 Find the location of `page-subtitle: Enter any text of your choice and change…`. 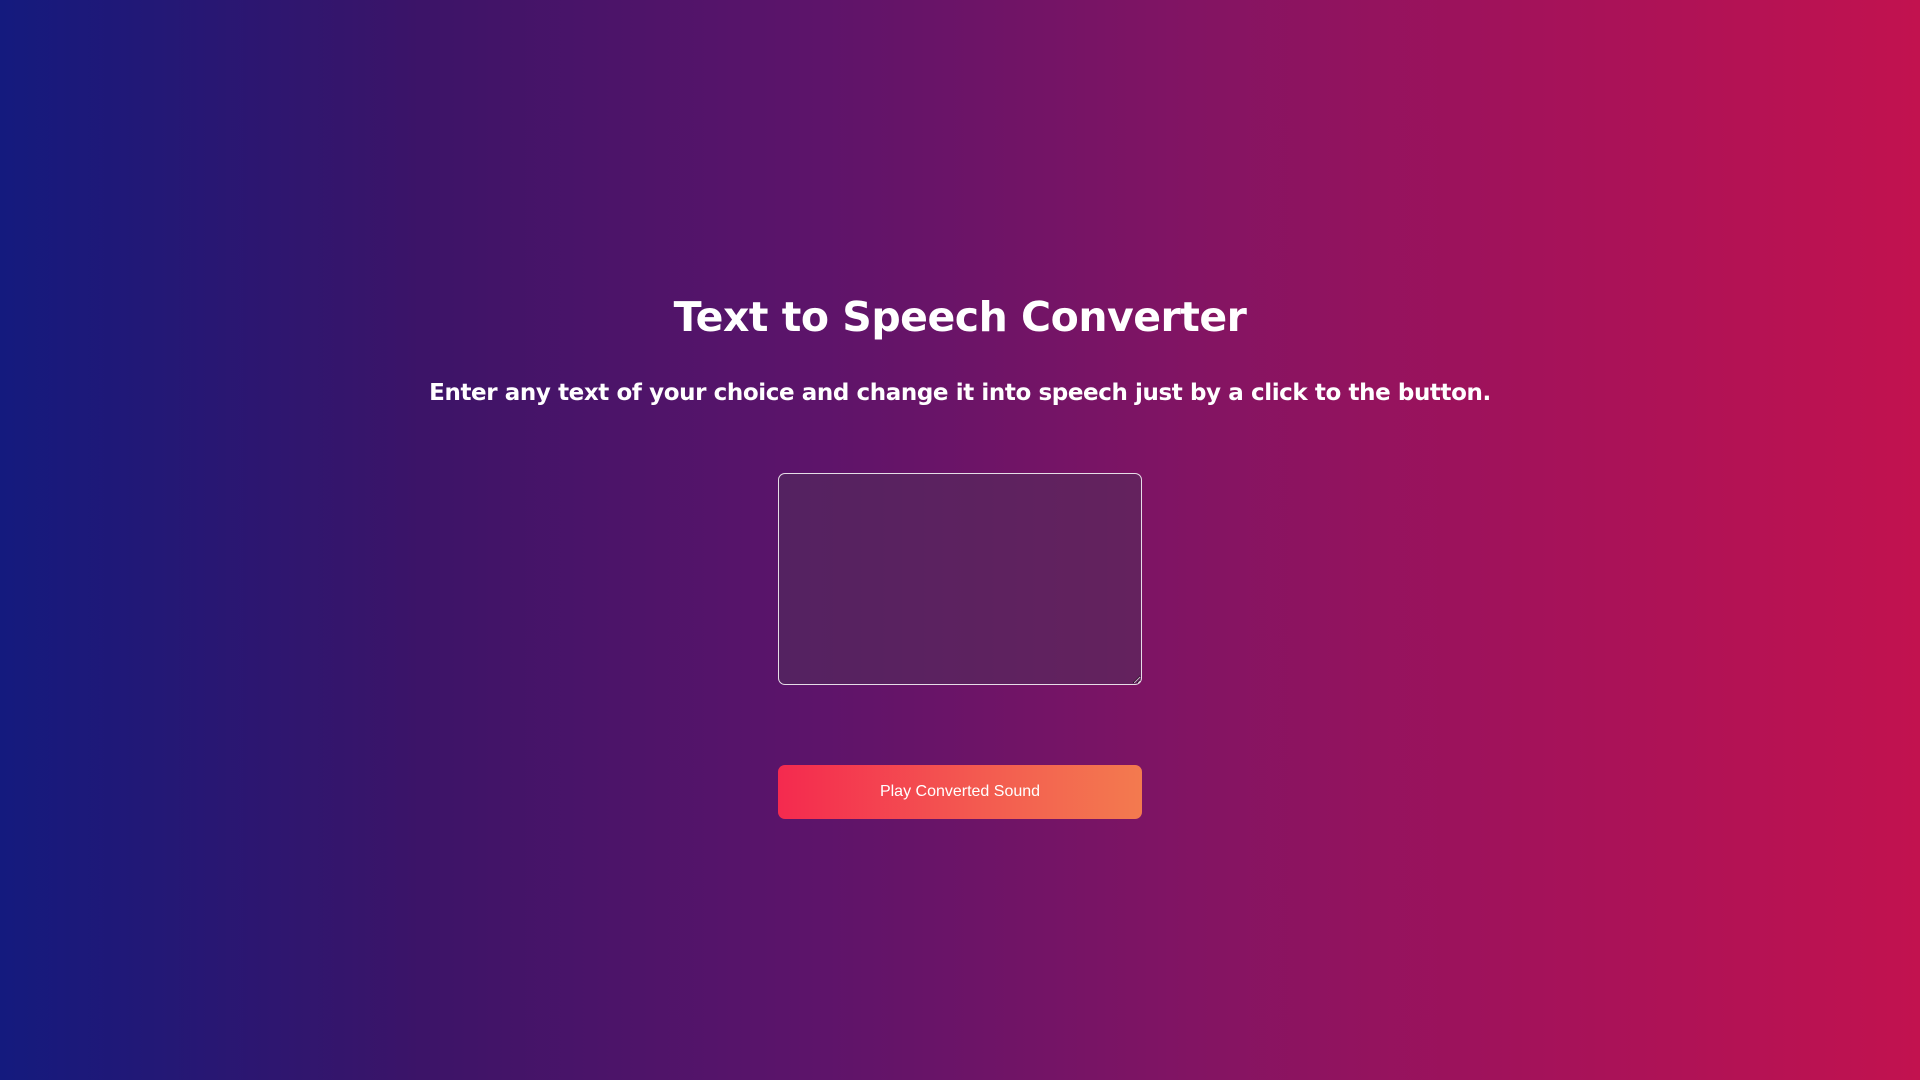

page-subtitle: Enter any text of your choice and change… is located at coordinates (960, 393).